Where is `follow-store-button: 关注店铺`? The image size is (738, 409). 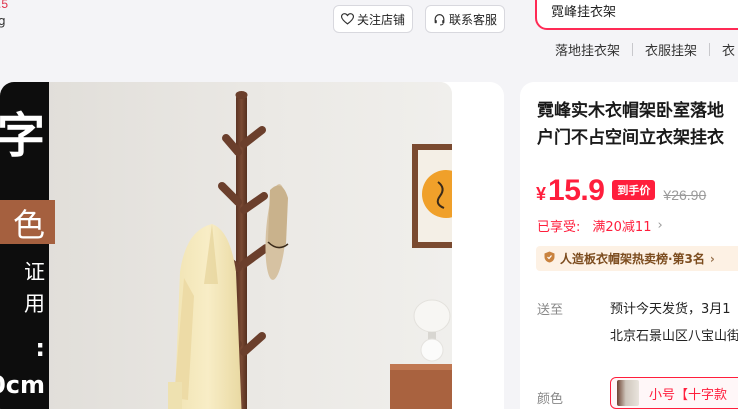 follow-store-button: 关注店铺 is located at coordinates (373, 19).